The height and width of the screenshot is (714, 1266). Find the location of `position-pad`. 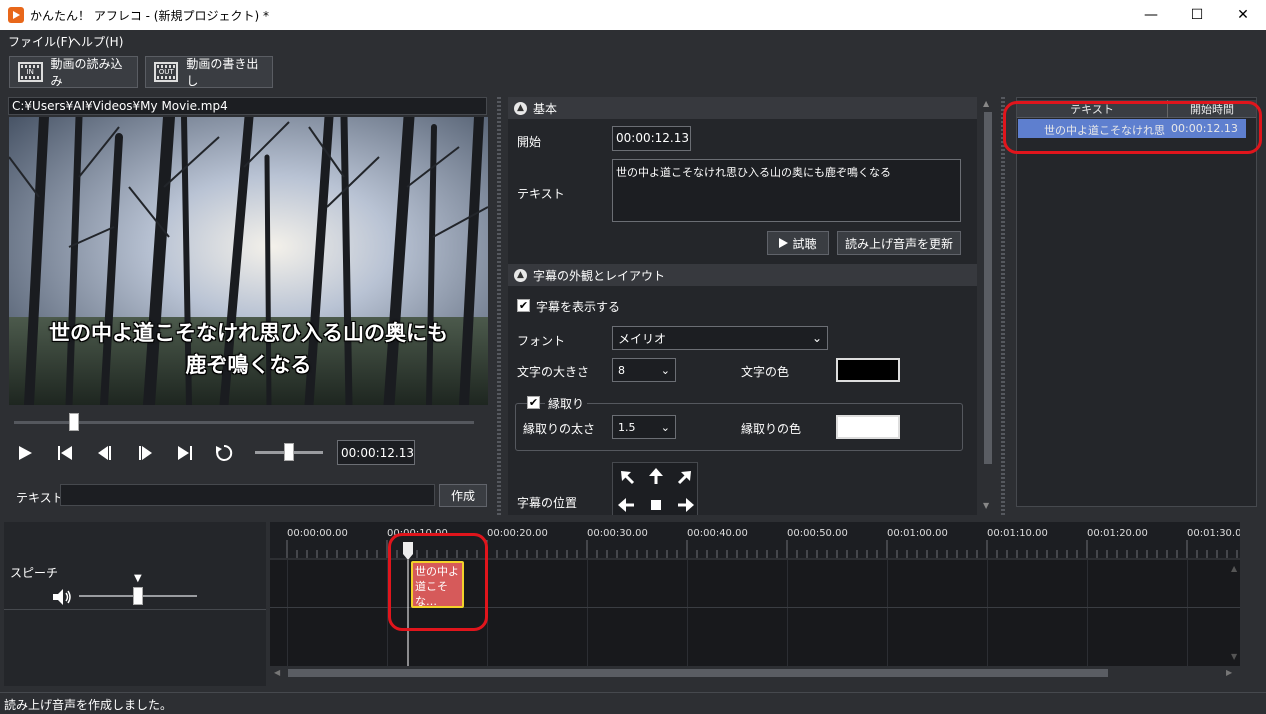

position-pad is located at coordinates (655, 488).